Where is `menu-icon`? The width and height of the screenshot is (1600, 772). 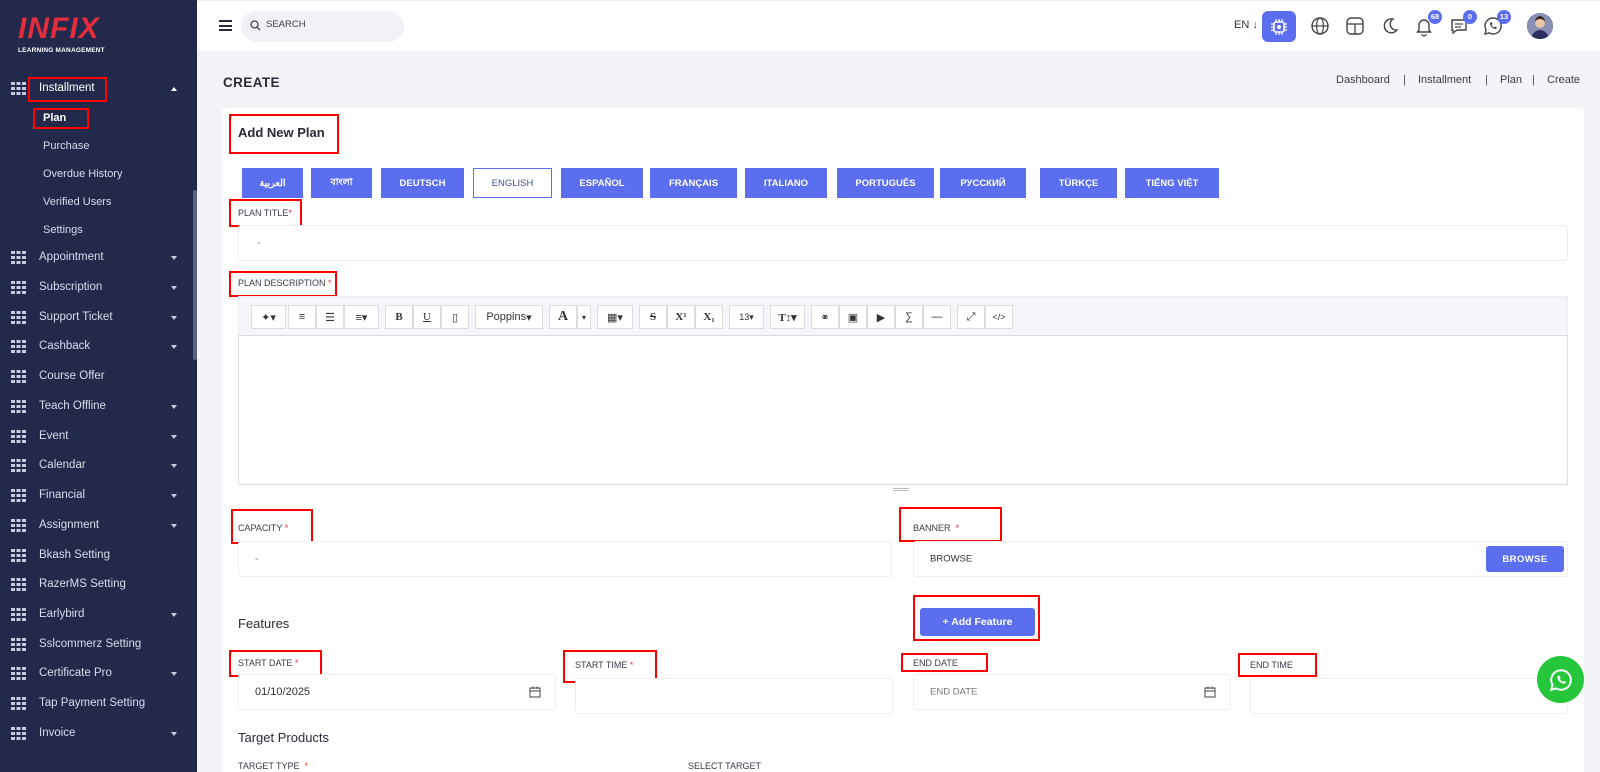
menu-icon is located at coordinates (225, 25).